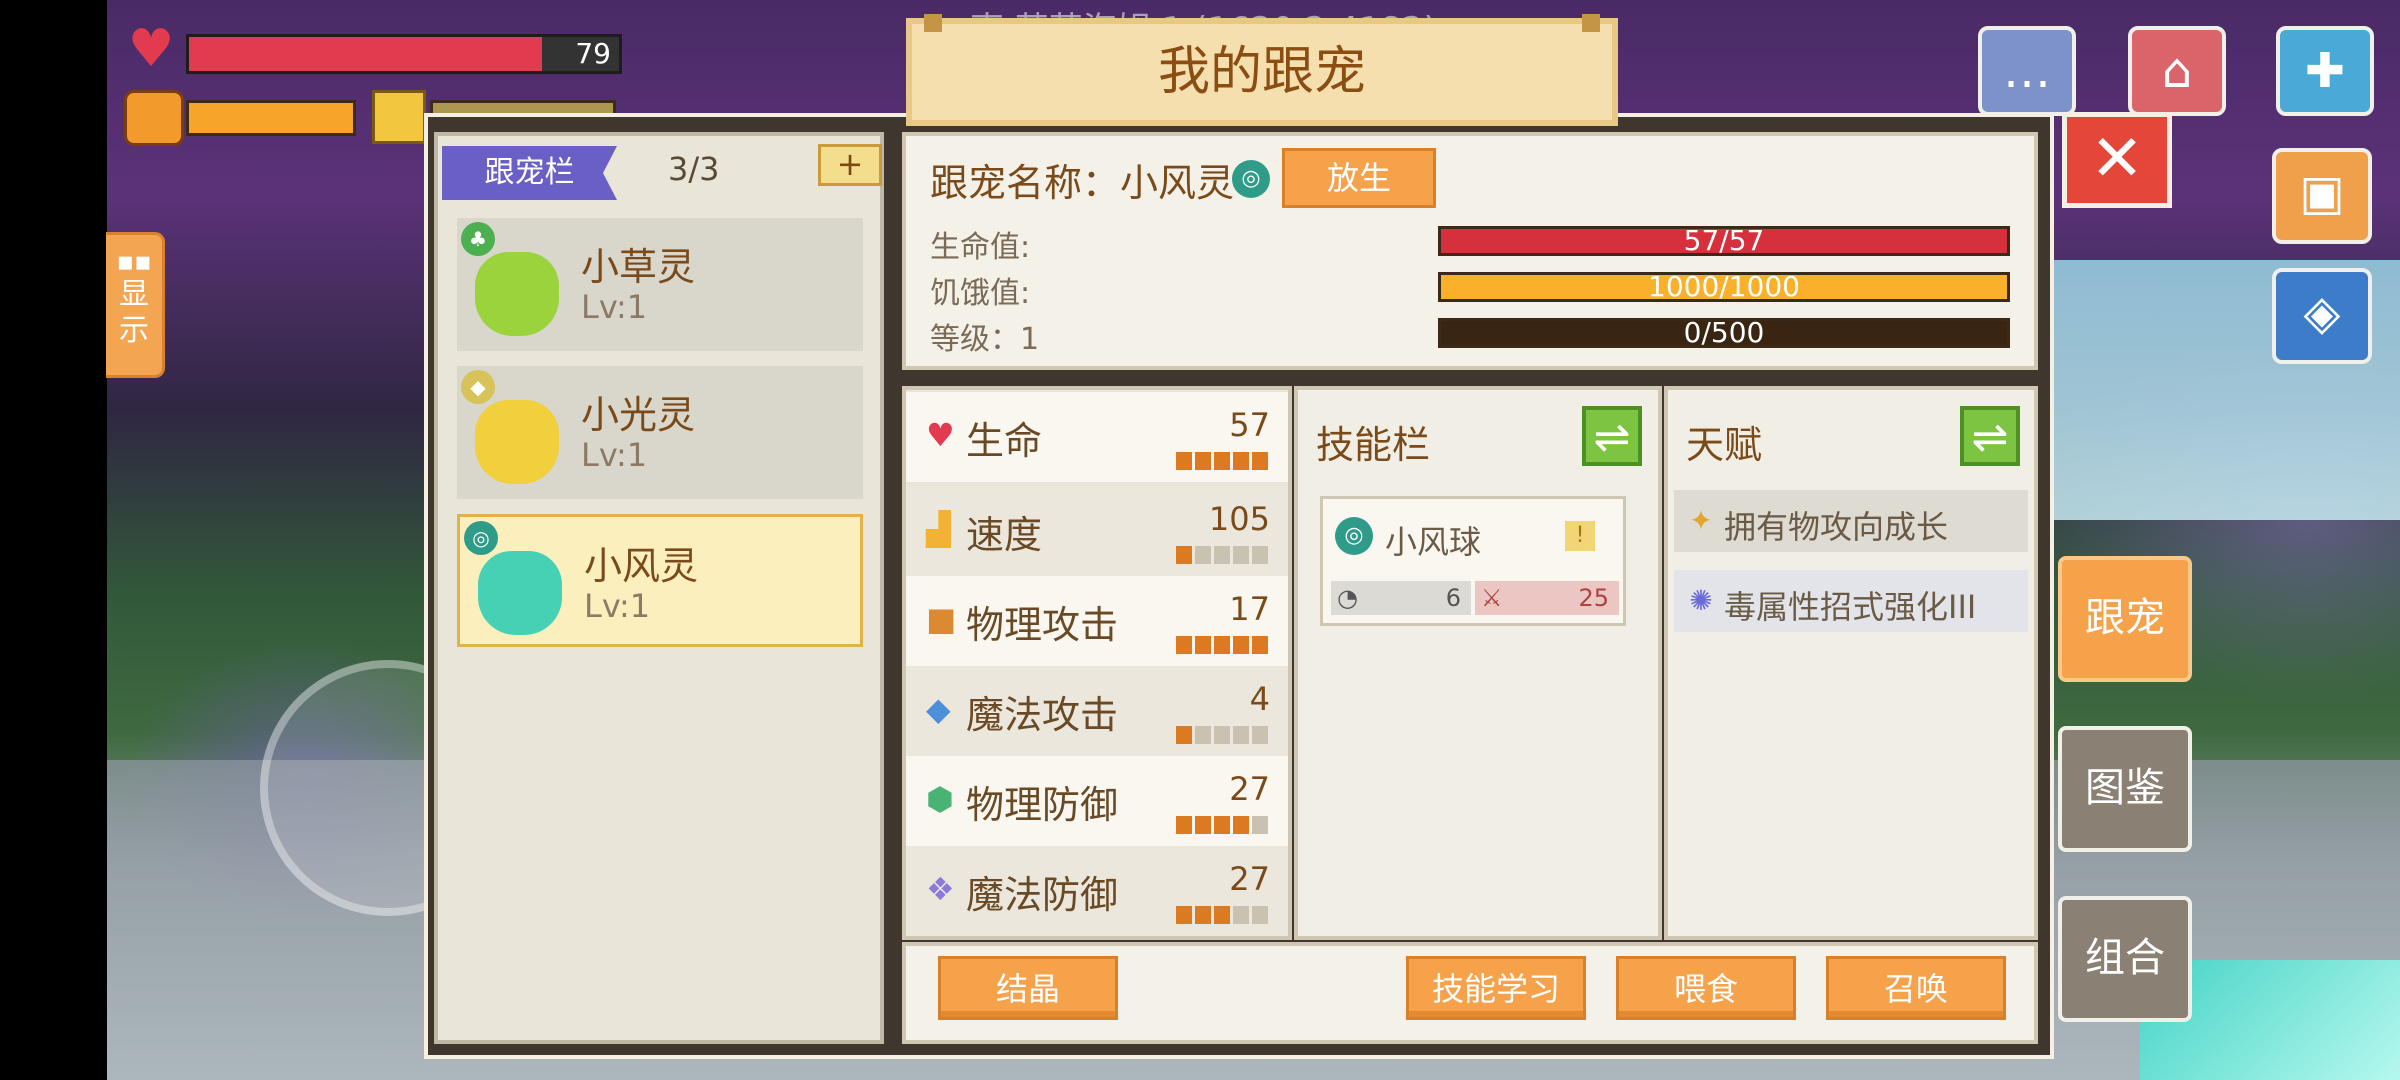 Image resolution: width=2400 pixels, height=1080 pixels. Describe the element at coordinates (2125, 959) in the screenshot. I see `tab-combo: 组合` at that location.